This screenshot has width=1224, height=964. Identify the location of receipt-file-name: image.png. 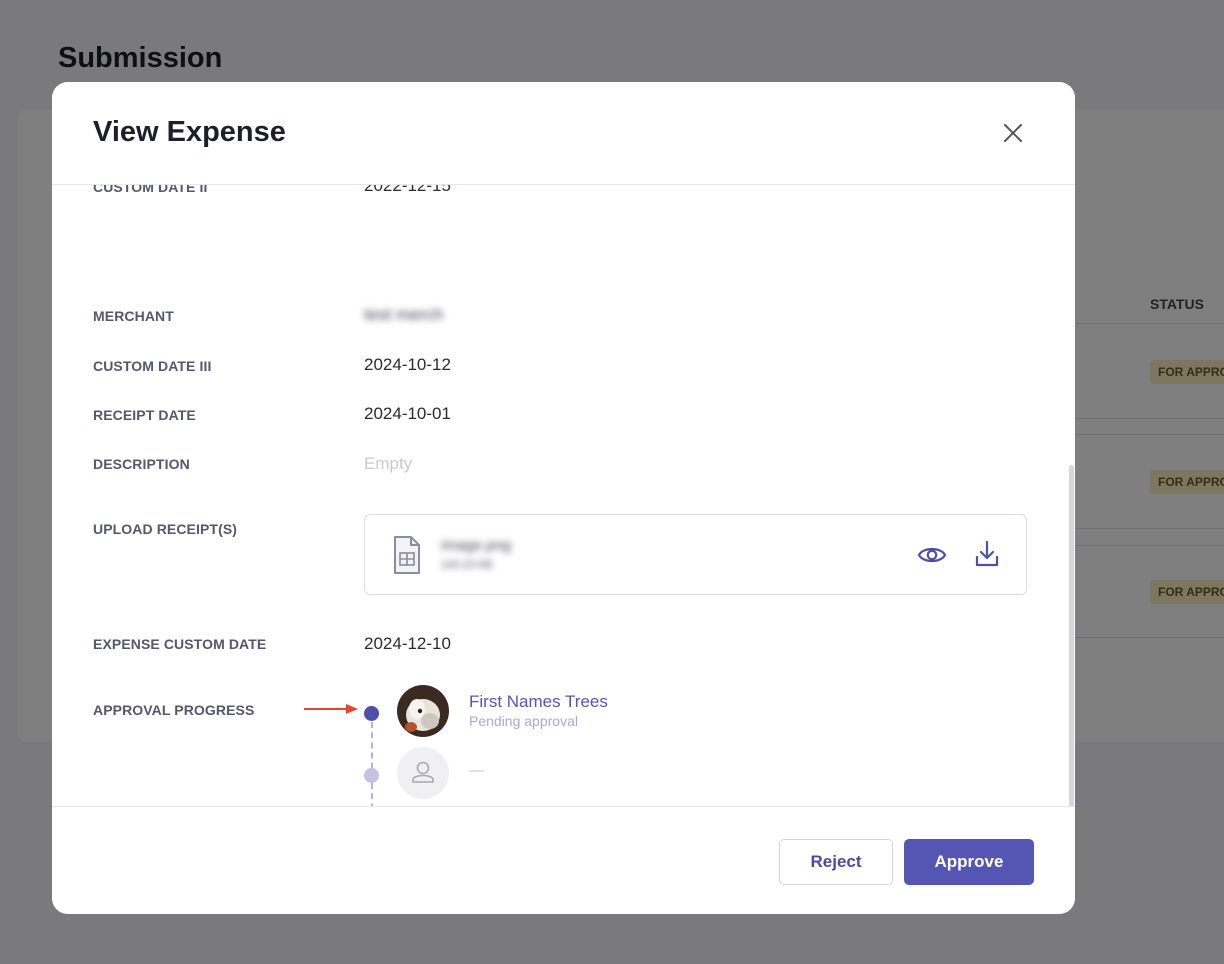
(476, 545).